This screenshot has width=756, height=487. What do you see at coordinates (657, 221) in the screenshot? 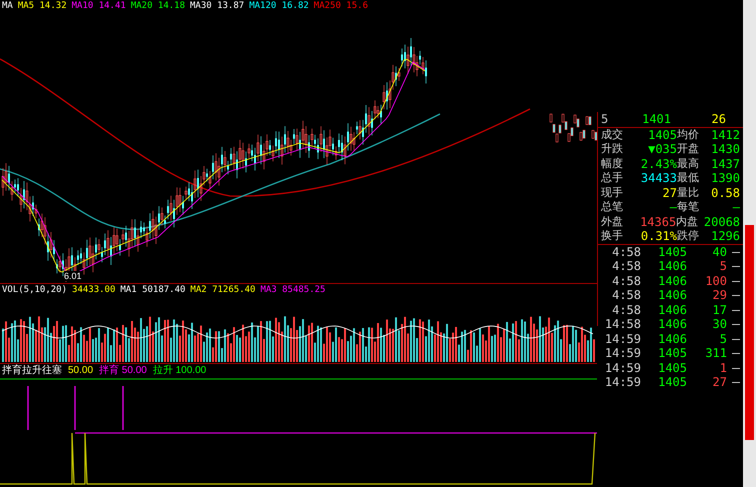
I see `quote-value: 14365` at bounding box center [657, 221].